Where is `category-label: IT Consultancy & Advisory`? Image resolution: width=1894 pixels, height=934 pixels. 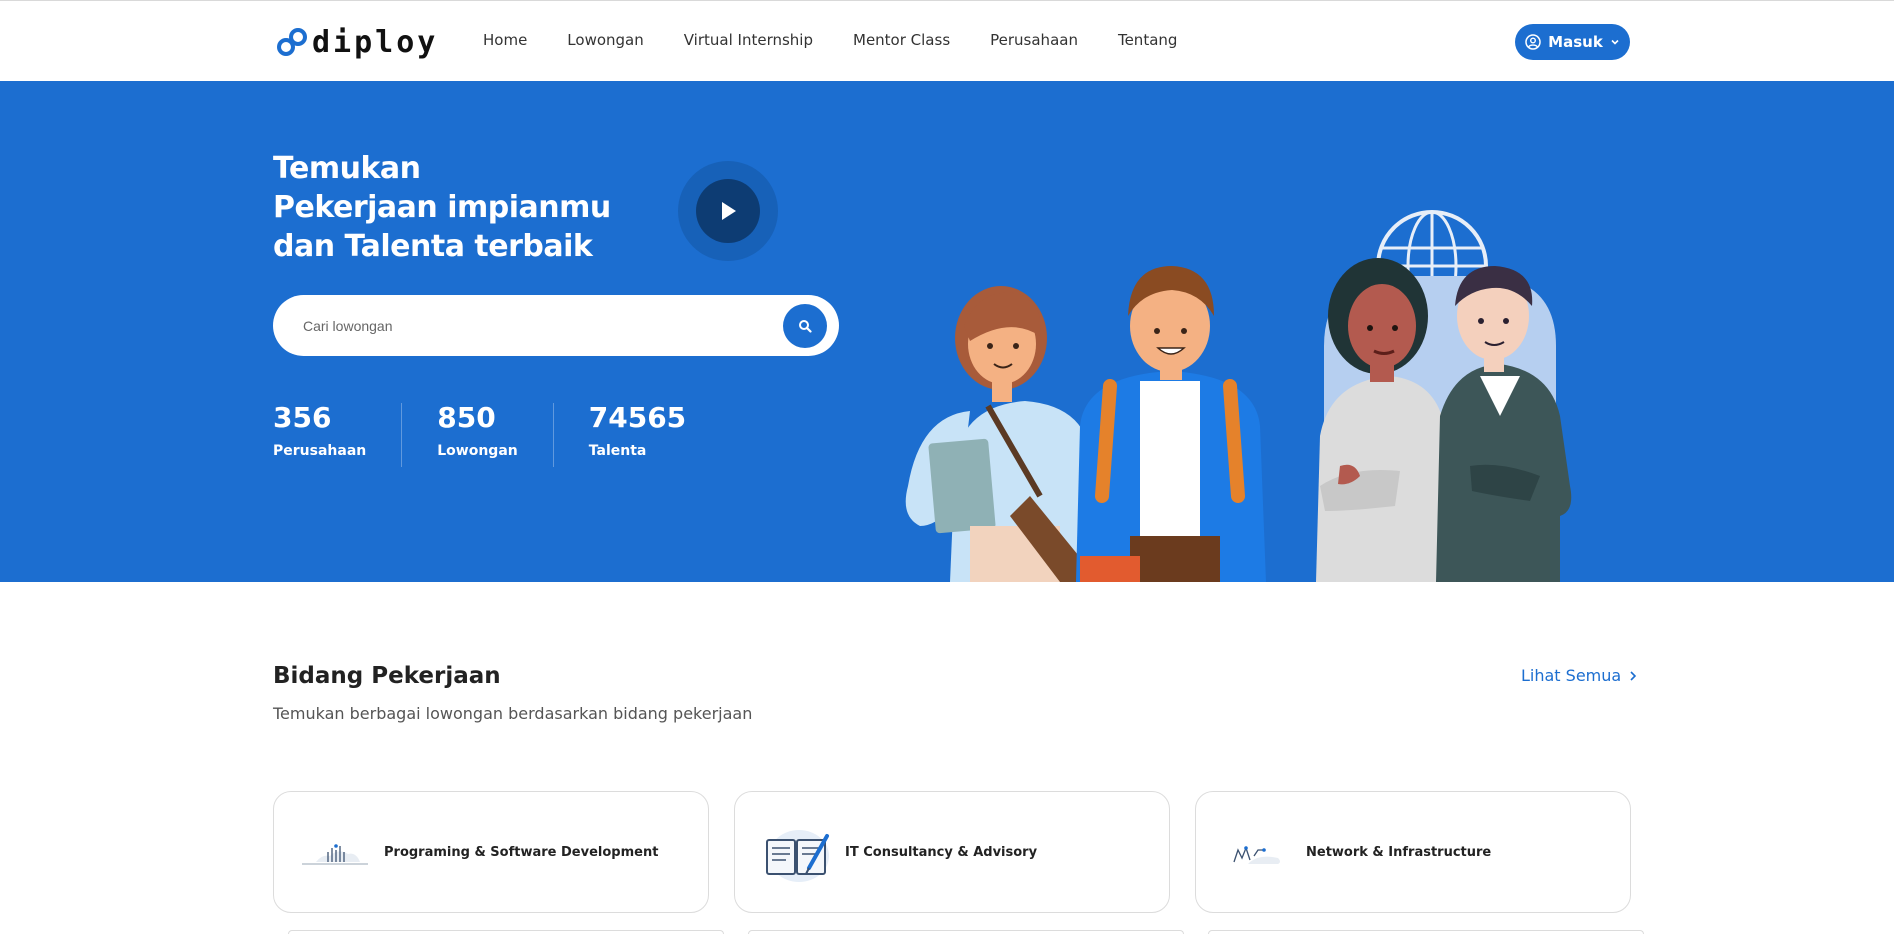
category-label: IT Consultancy & Advisory is located at coordinates (941, 852).